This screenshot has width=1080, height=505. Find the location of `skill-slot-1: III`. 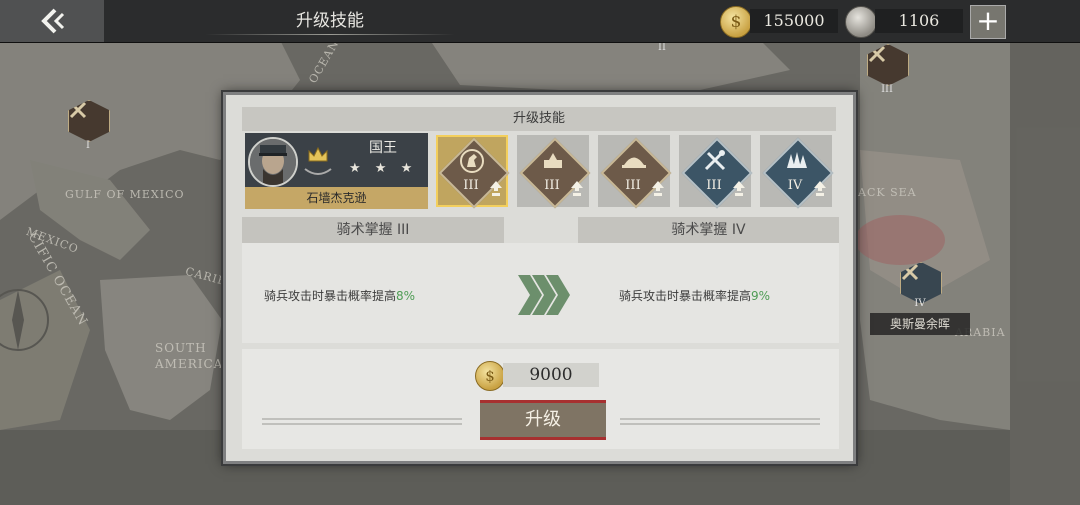

skill-slot-1: III is located at coordinates (473, 172).